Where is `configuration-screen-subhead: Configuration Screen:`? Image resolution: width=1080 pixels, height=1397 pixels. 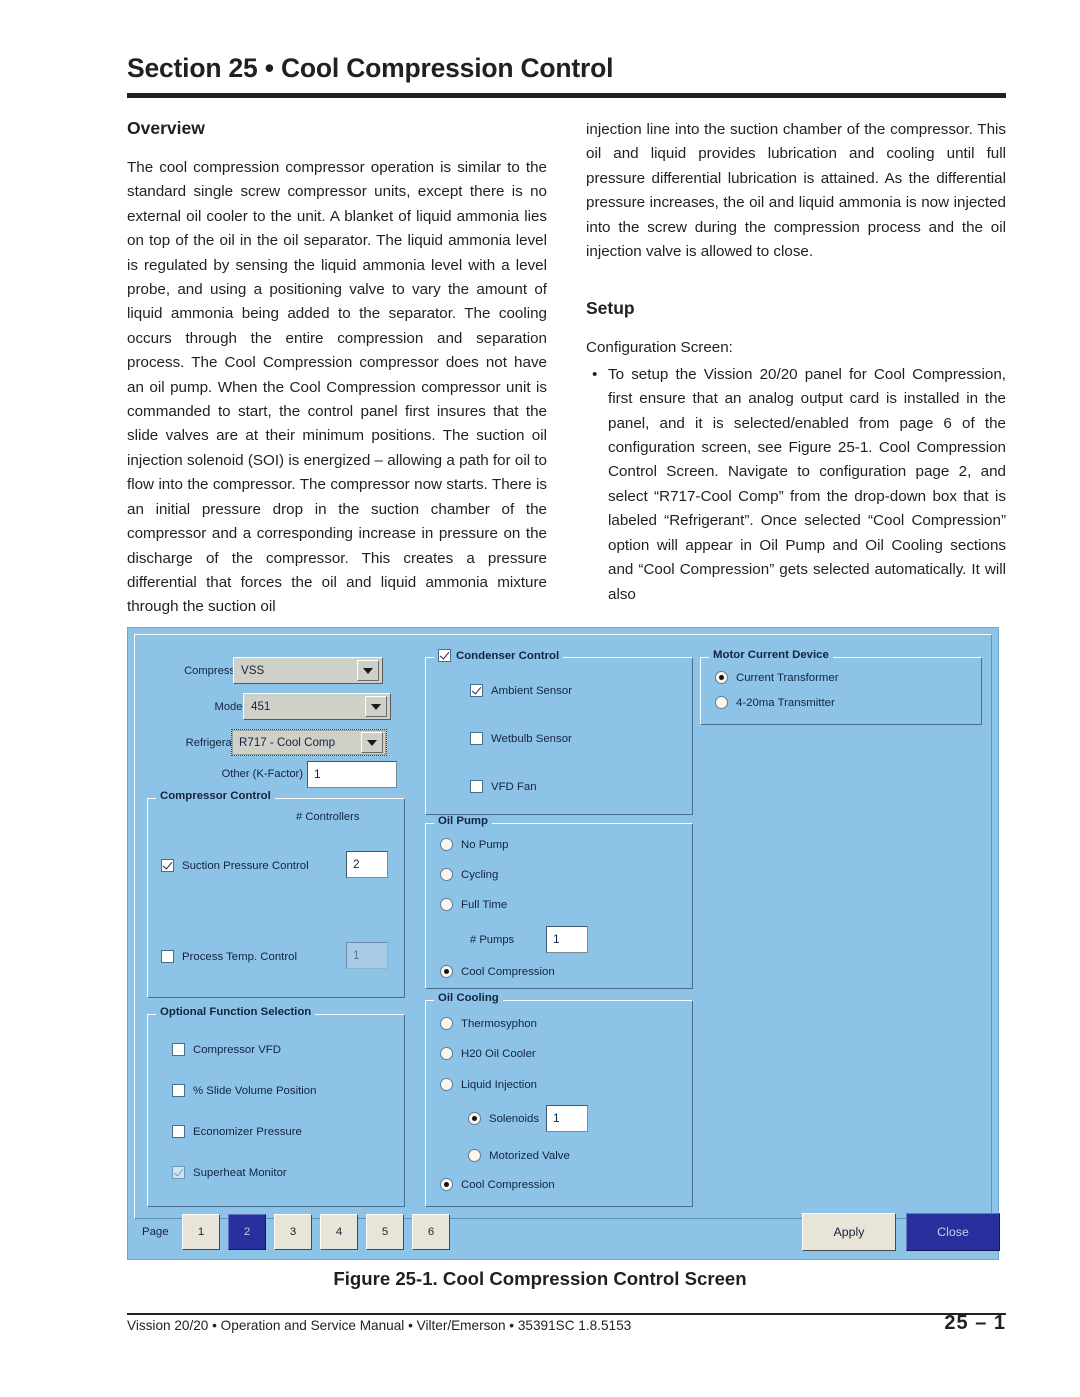
configuration-screen-subhead: Configuration Screen: is located at coordinates (659, 348).